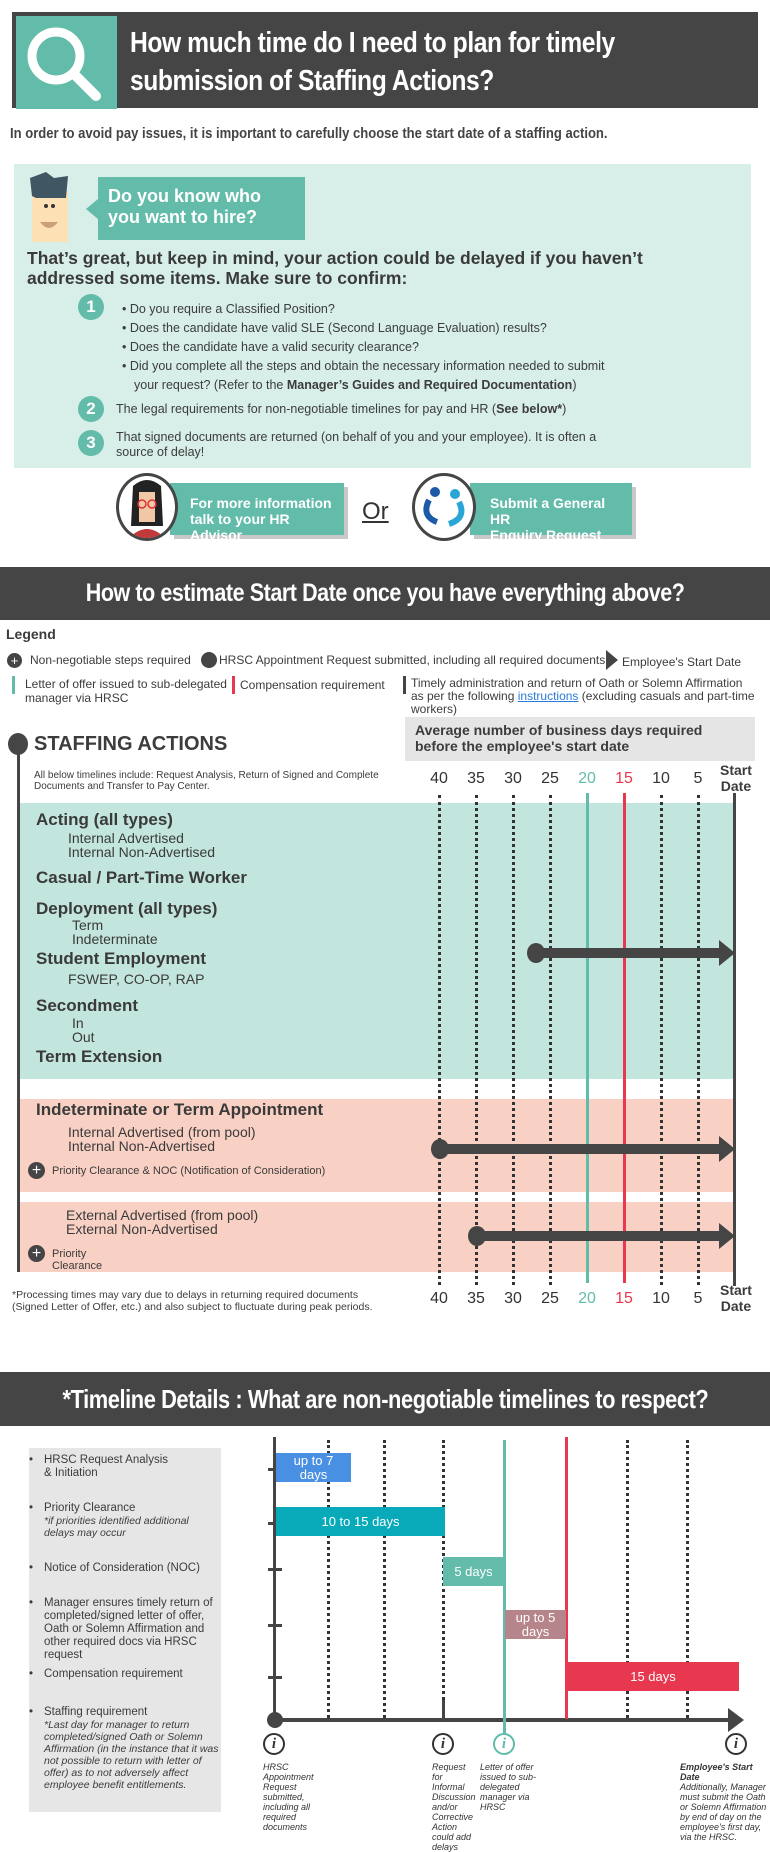  Describe the element at coordinates (131, 744) in the screenshot. I see `staffing-actions-title: STAFFING ACTIONS` at that location.